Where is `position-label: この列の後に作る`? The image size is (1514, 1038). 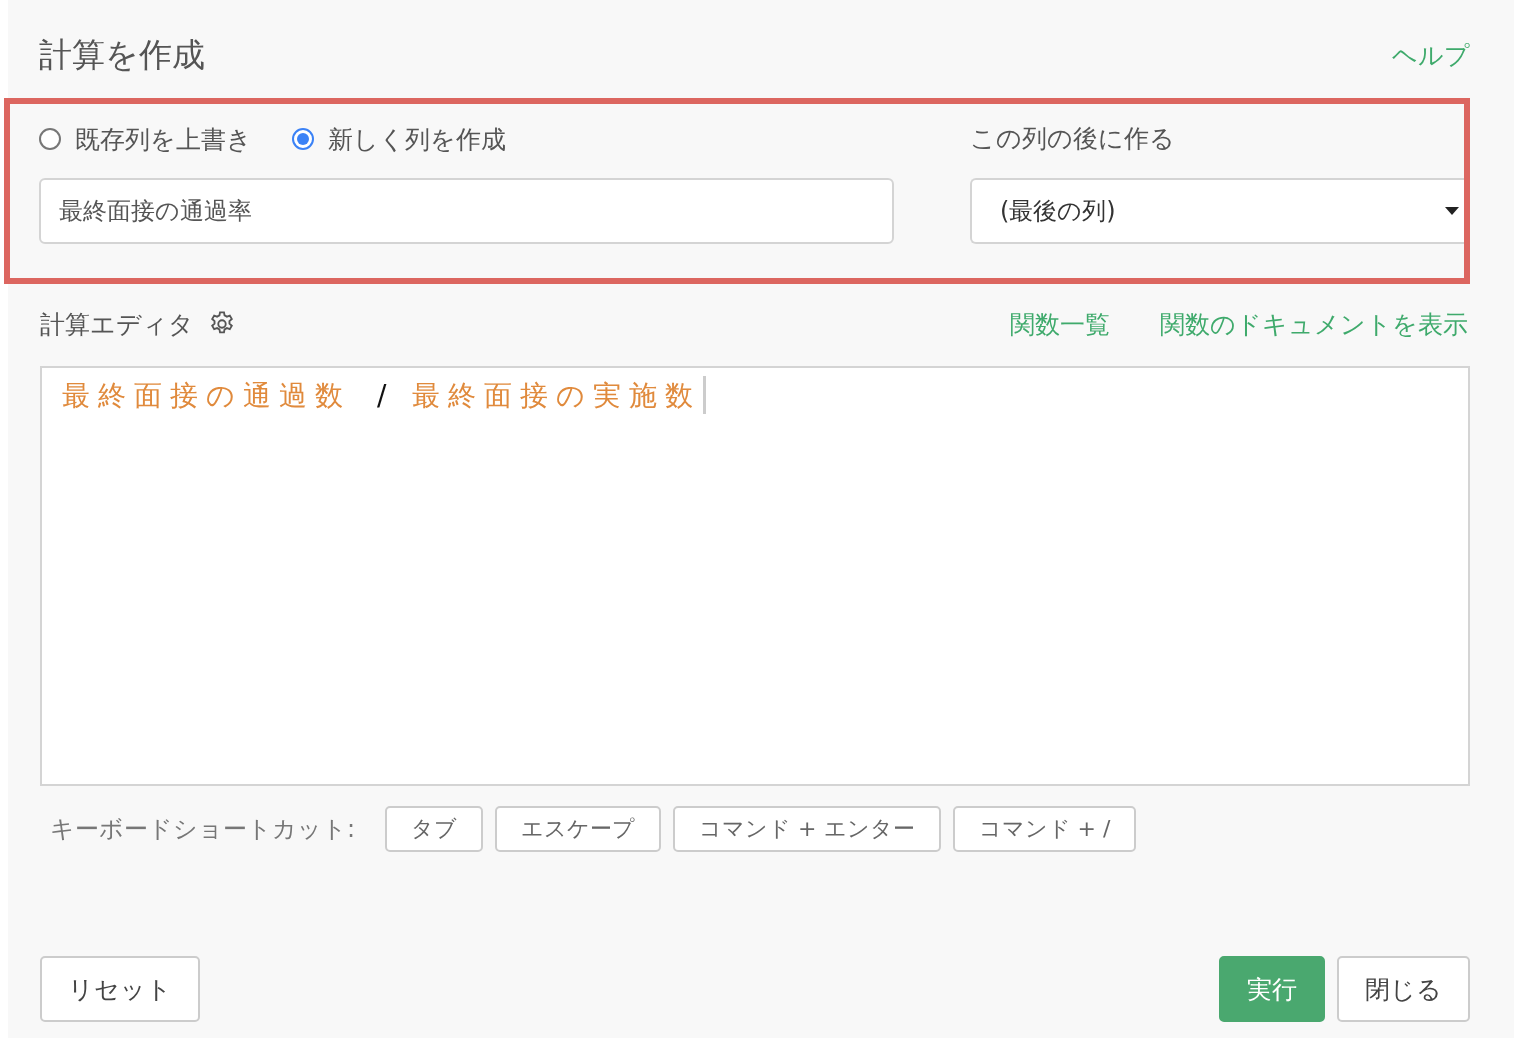
position-label: この列の後に作る is located at coordinates (1073, 139).